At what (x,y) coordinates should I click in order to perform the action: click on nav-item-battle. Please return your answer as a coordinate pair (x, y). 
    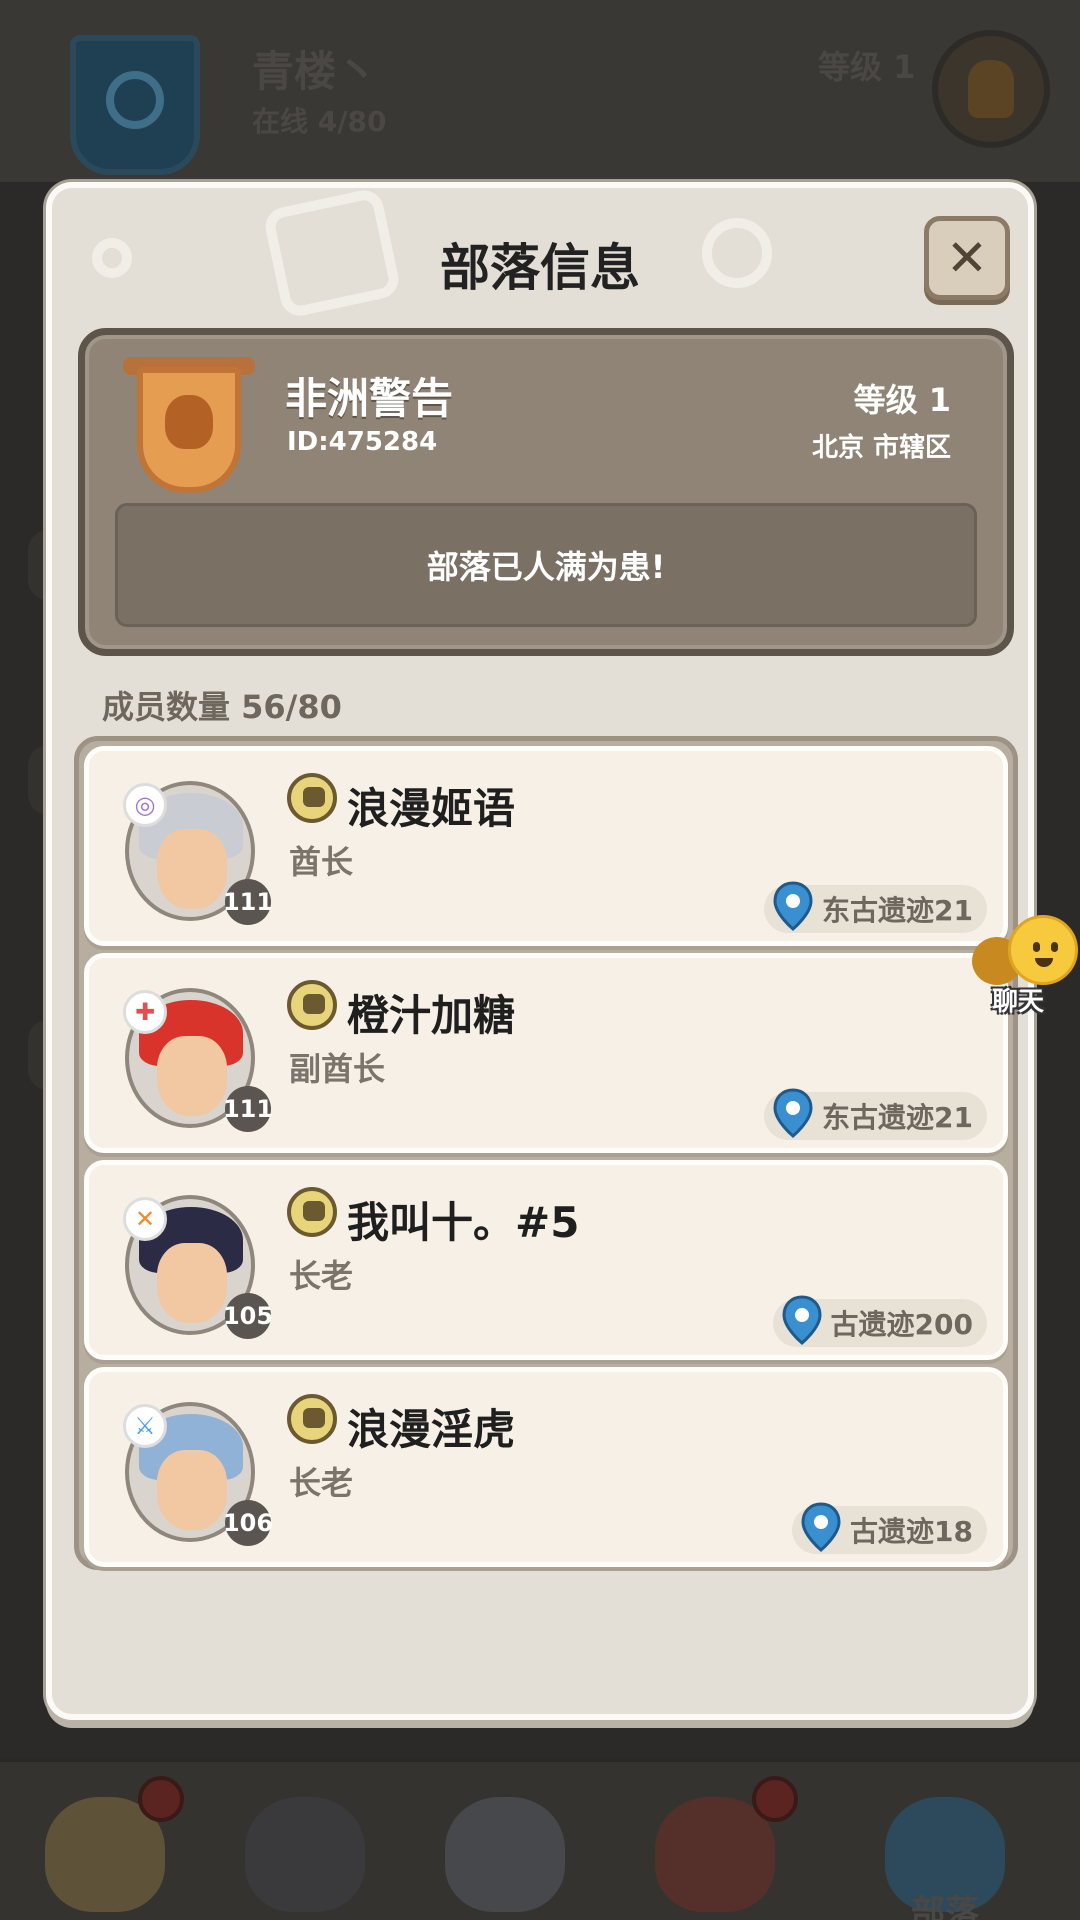
    Looking at the image, I should click on (505, 1851).